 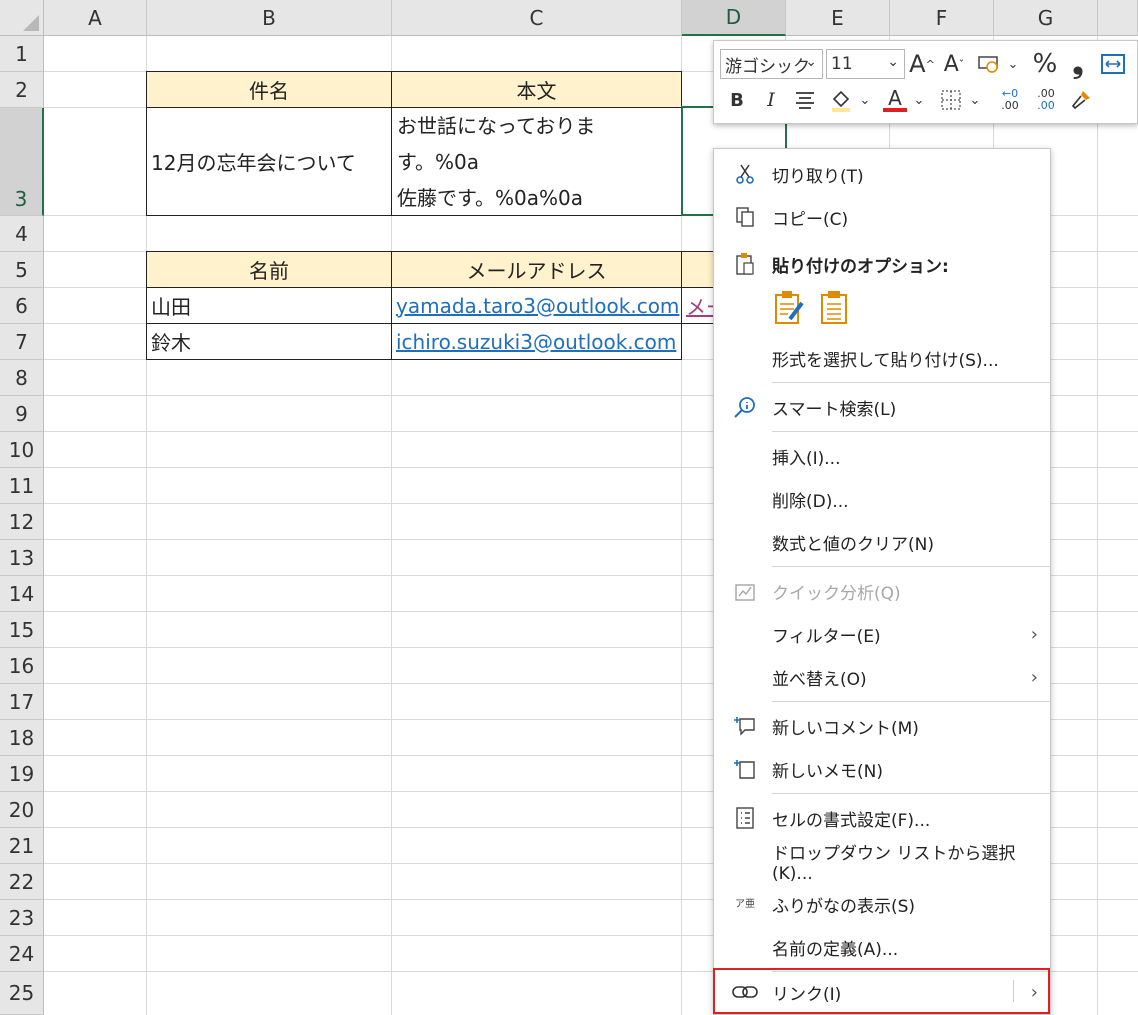 What do you see at coordinates (845, 728) in the screenshot?
I see `menu-label-new-comment: 新しいコメント(M)` at bounding box center [845, 728].